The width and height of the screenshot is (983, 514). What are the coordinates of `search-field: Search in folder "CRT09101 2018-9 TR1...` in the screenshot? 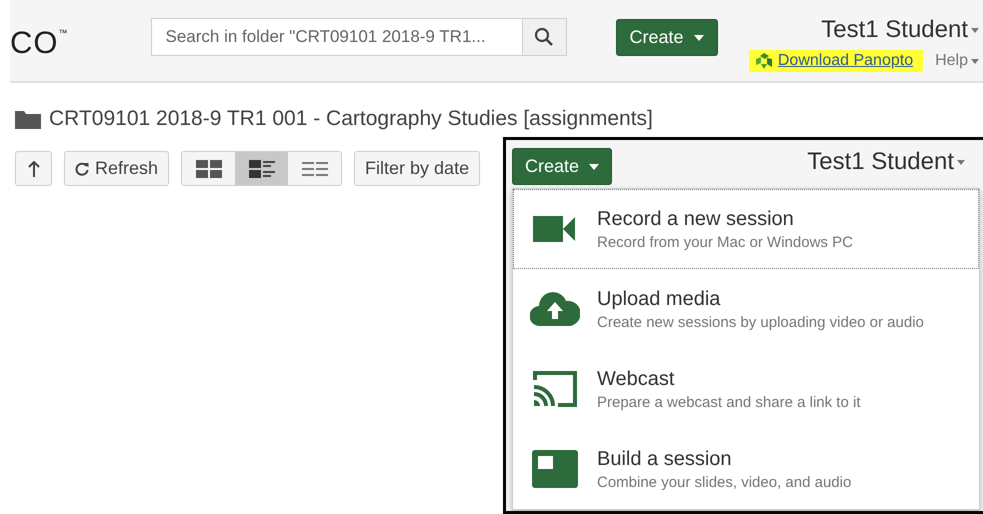 It's located at (336, 37).